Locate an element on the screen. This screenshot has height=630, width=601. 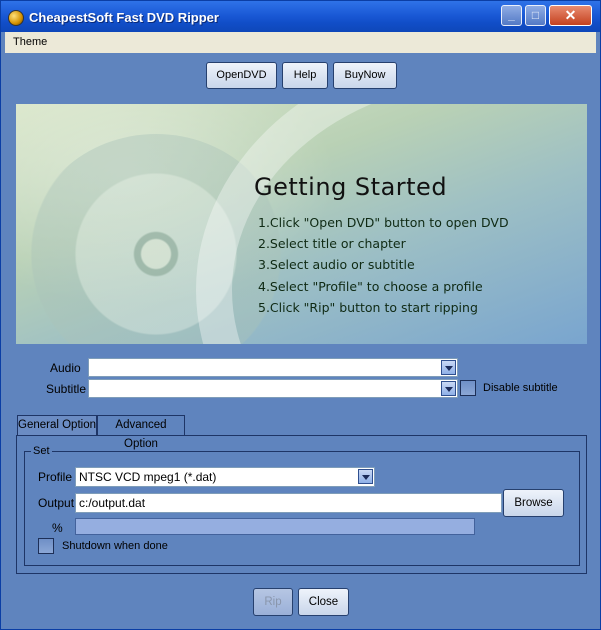
step-2: 2.Select title or chapter is located at coordinates (332, 243).